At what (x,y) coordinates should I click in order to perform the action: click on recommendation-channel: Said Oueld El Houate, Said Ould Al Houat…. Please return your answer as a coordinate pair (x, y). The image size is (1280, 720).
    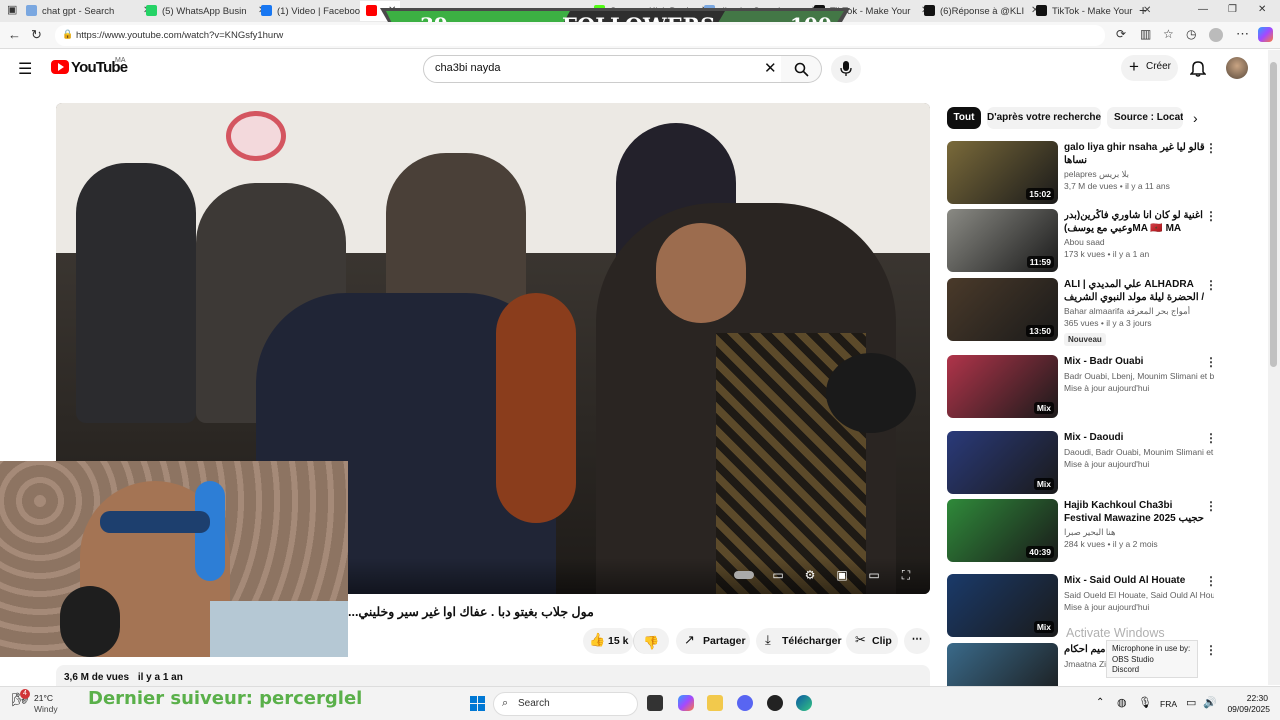
    Looking at the image, I should click on (1139, 595).